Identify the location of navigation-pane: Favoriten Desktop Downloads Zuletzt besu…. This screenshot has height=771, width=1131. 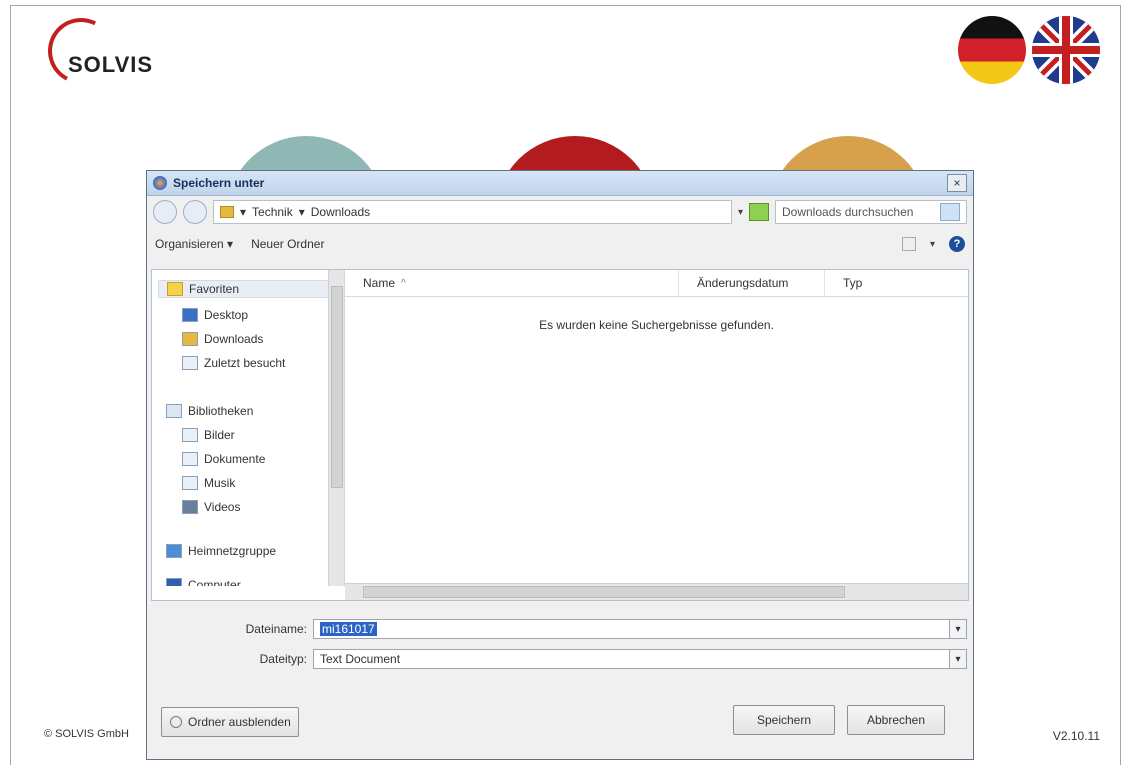
(248, 428).